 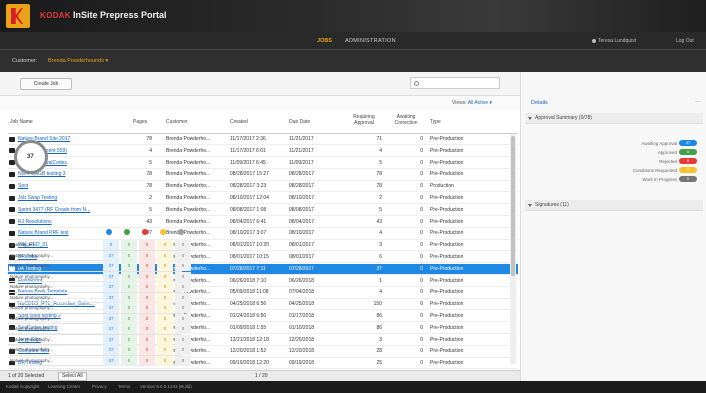 What do you see at coordinates (614, 41) in the screenshot?
I see `user-menu: Teresa Lundquist` at bounding box center [614, 41].